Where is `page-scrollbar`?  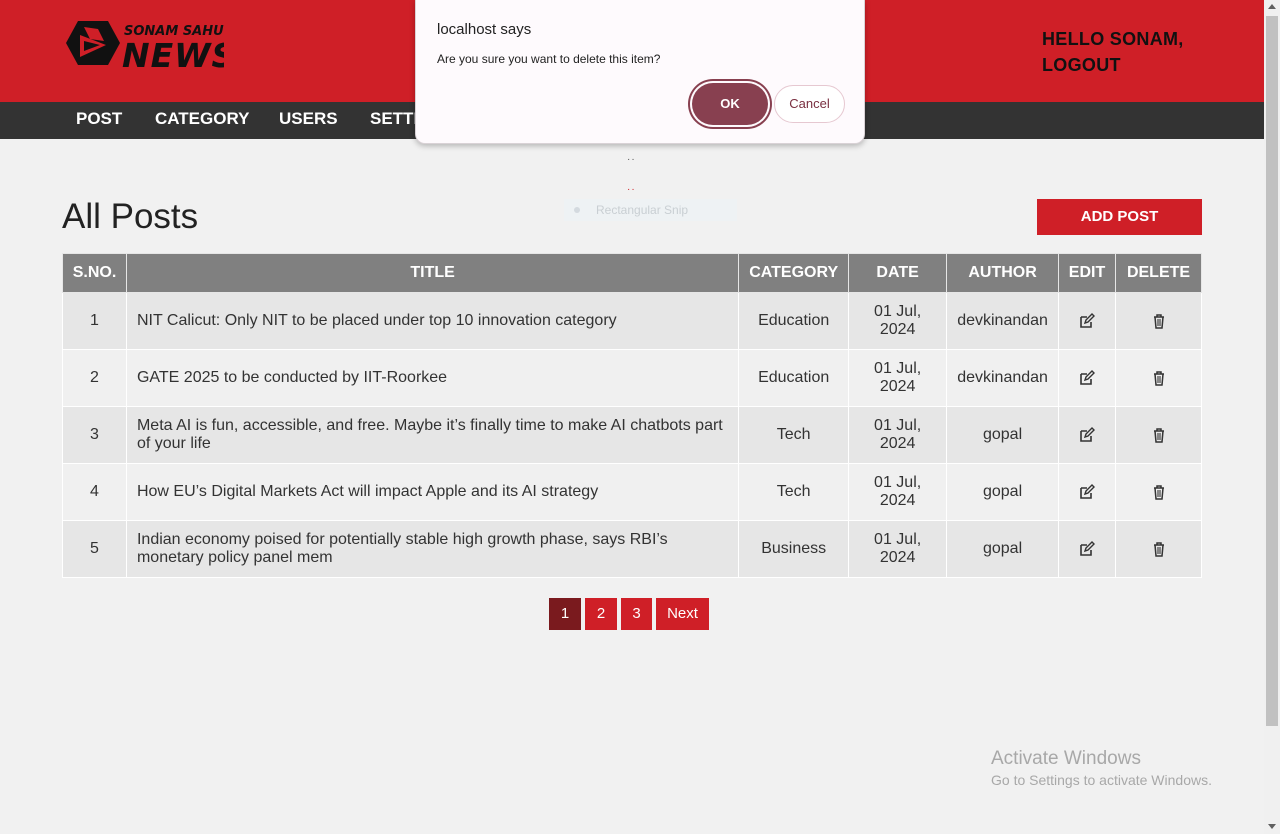
page-scrollbar is located at coordinates (1272, 417).